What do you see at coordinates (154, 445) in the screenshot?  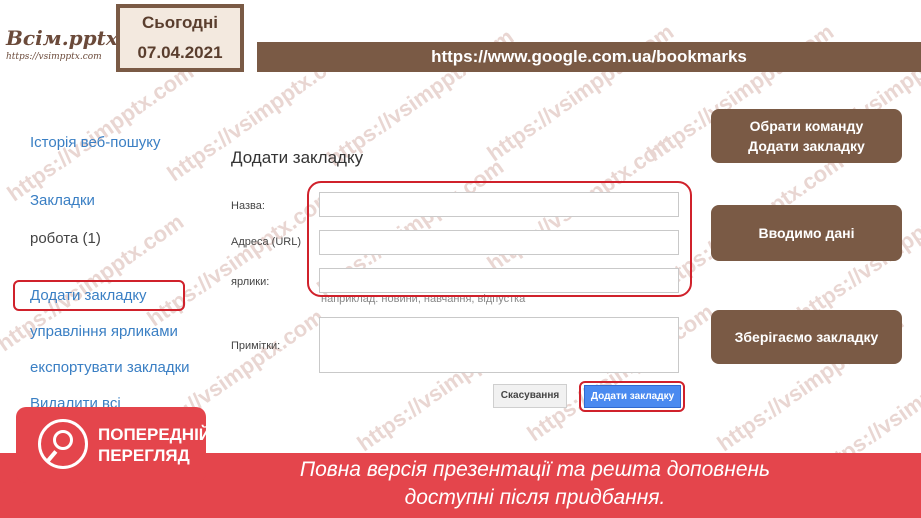 I see `preview-label: ПОПЕРЕДНІЙ ПЕРЕГЛЯД` at bounding box center [154, 445].